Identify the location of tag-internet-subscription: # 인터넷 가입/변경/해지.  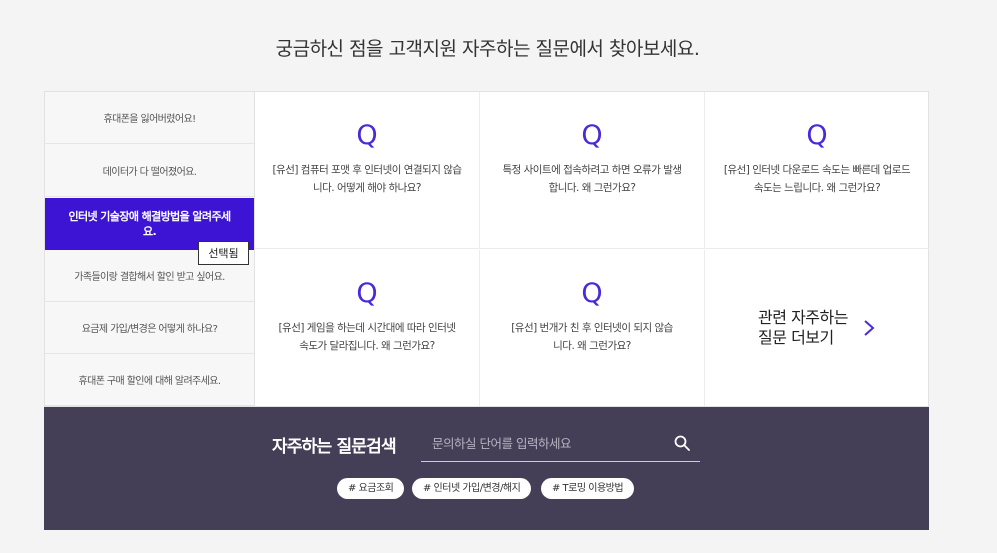
(472, 488).